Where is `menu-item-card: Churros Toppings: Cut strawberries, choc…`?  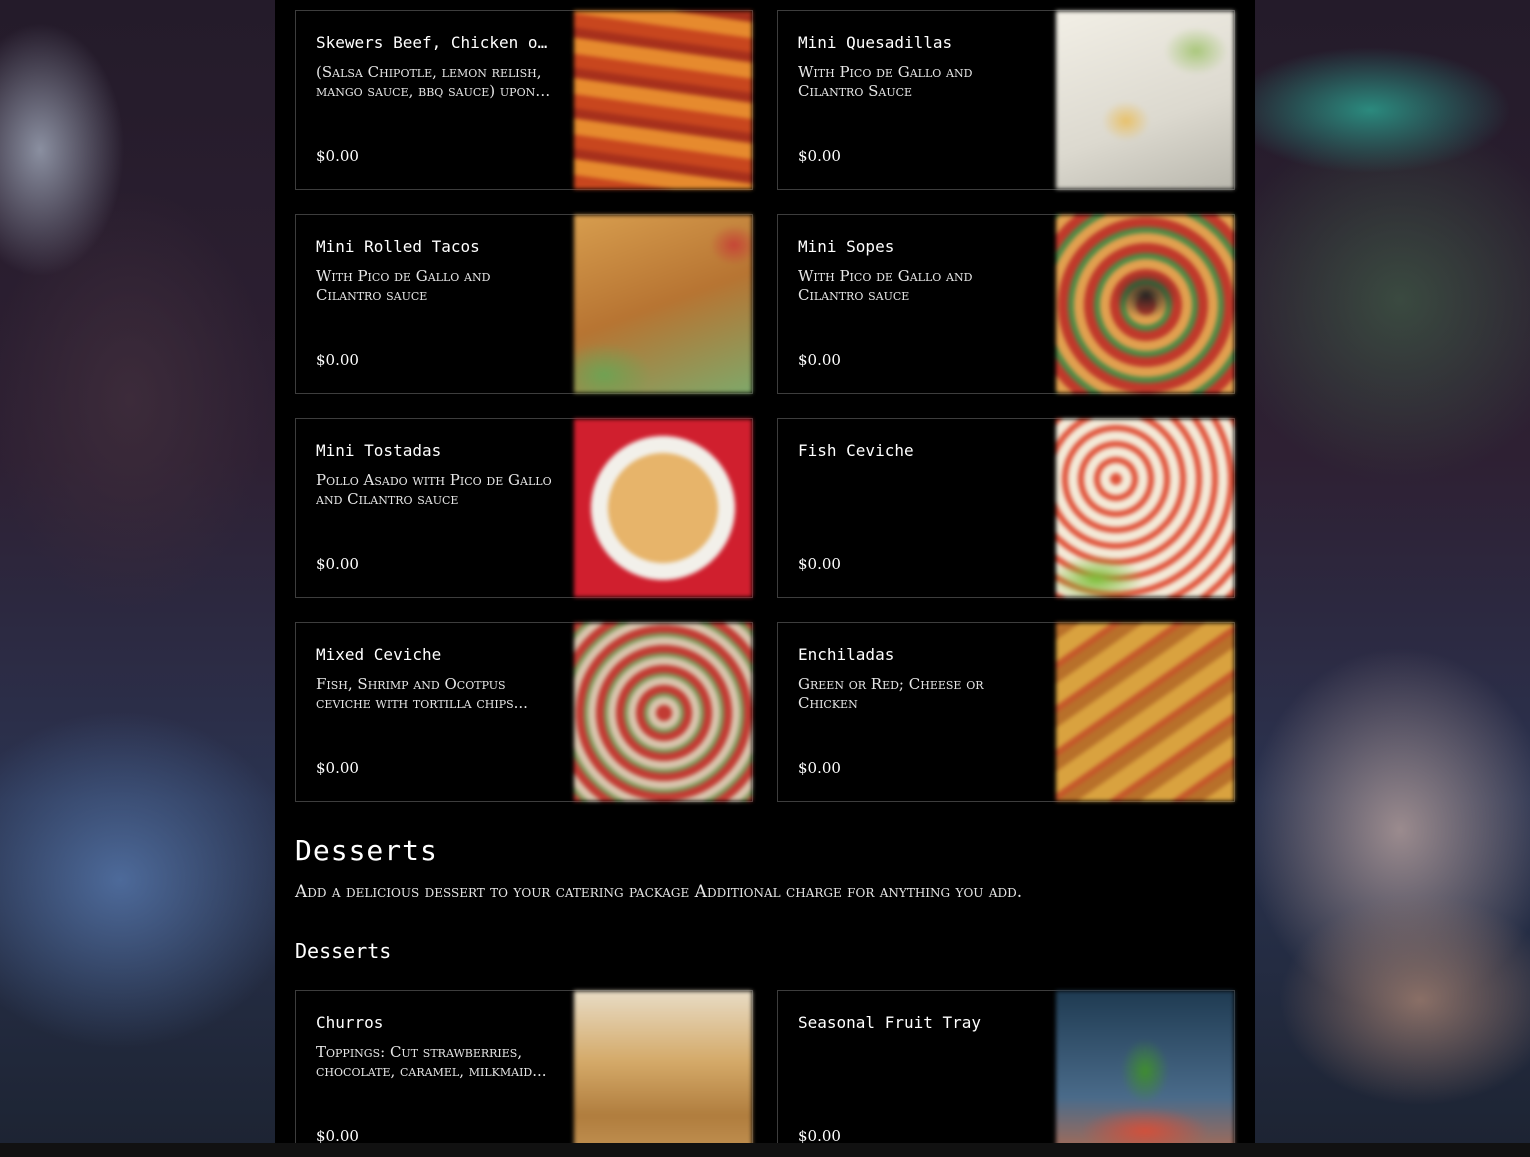 menu-item-card: Churros Toppings: Cut strawberries, choc… is located at coordinates (524, 1066).